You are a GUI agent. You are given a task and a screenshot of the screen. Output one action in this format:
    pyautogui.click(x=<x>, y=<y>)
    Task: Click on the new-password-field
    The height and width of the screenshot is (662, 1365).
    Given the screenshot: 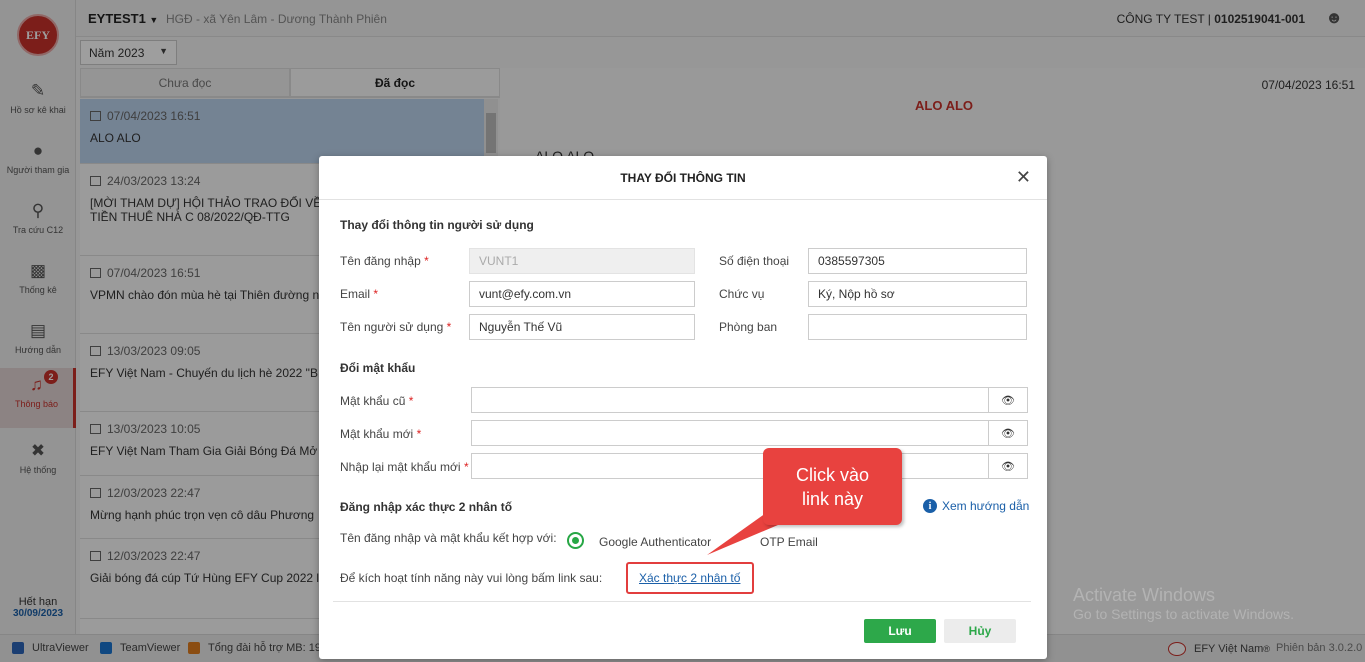 What is the action you would take?
    pyautogui.click(x=730, y=433)
    